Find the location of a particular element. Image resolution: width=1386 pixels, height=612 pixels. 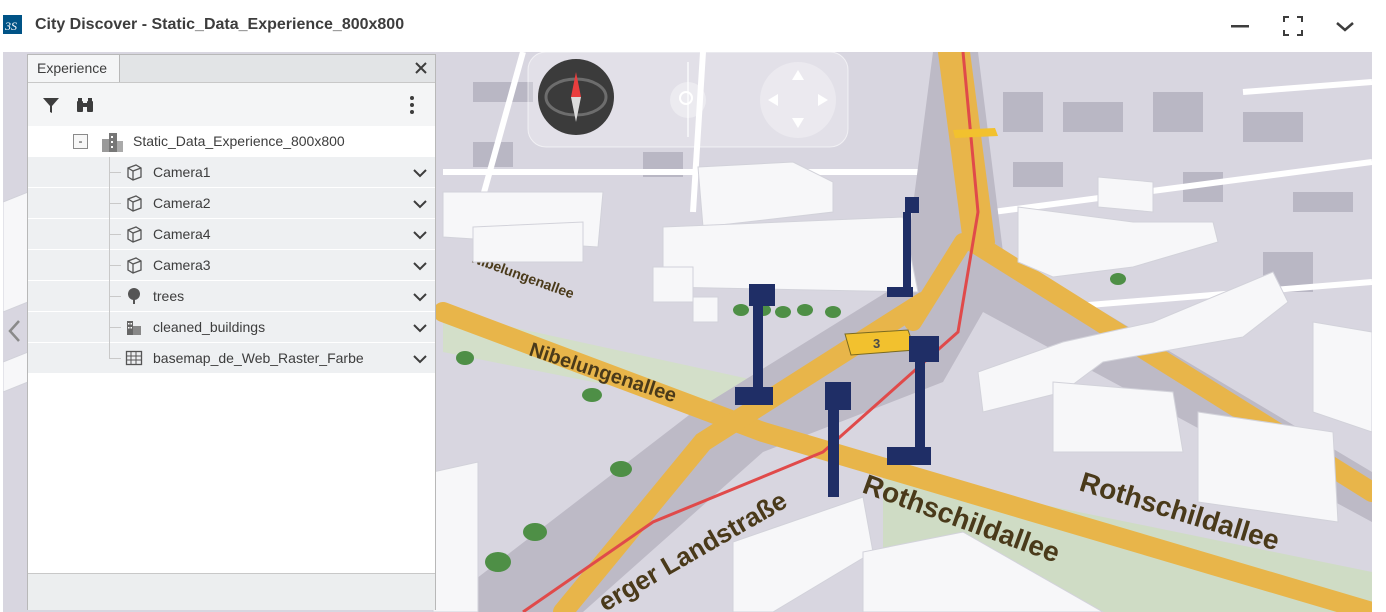

more-vertical-icon is located at coordinates (412, 105).